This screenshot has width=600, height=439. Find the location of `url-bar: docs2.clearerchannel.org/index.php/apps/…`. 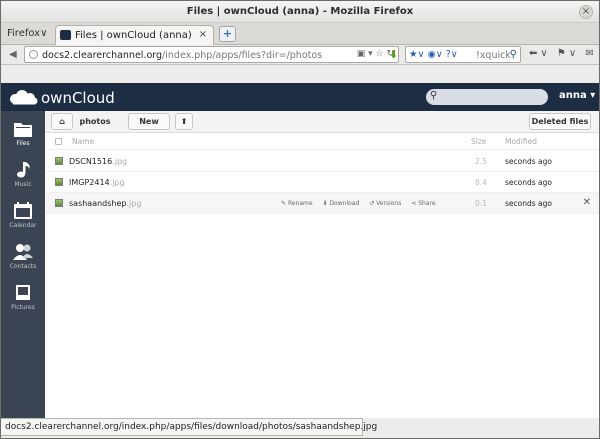

url-bar: docs2.clearerchannel.org/index.php/apps/… is located at coordinates (211, 54).